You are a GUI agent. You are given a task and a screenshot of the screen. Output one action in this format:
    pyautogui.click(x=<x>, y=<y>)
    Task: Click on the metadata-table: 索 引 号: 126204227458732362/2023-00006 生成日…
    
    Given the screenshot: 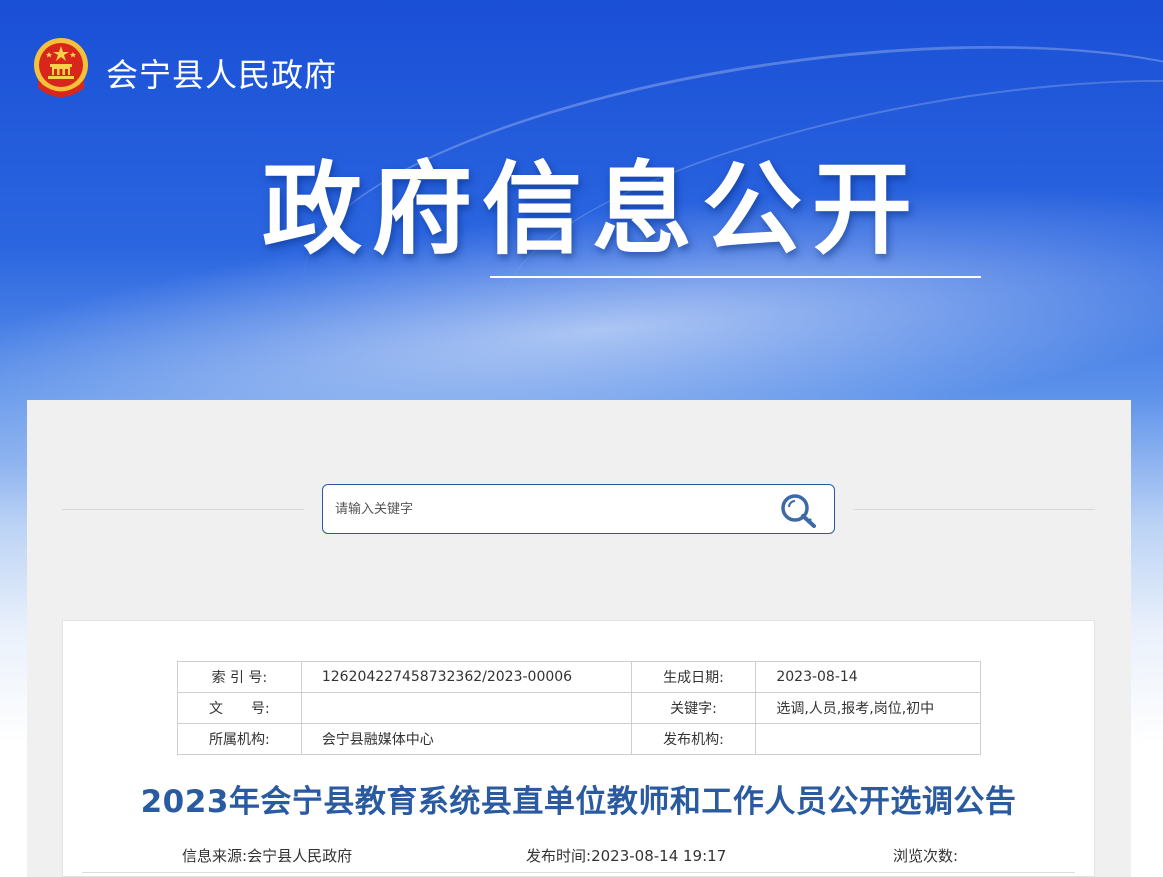 What is the action you would take?
    pyautogui.click(x=579, y=708)
    